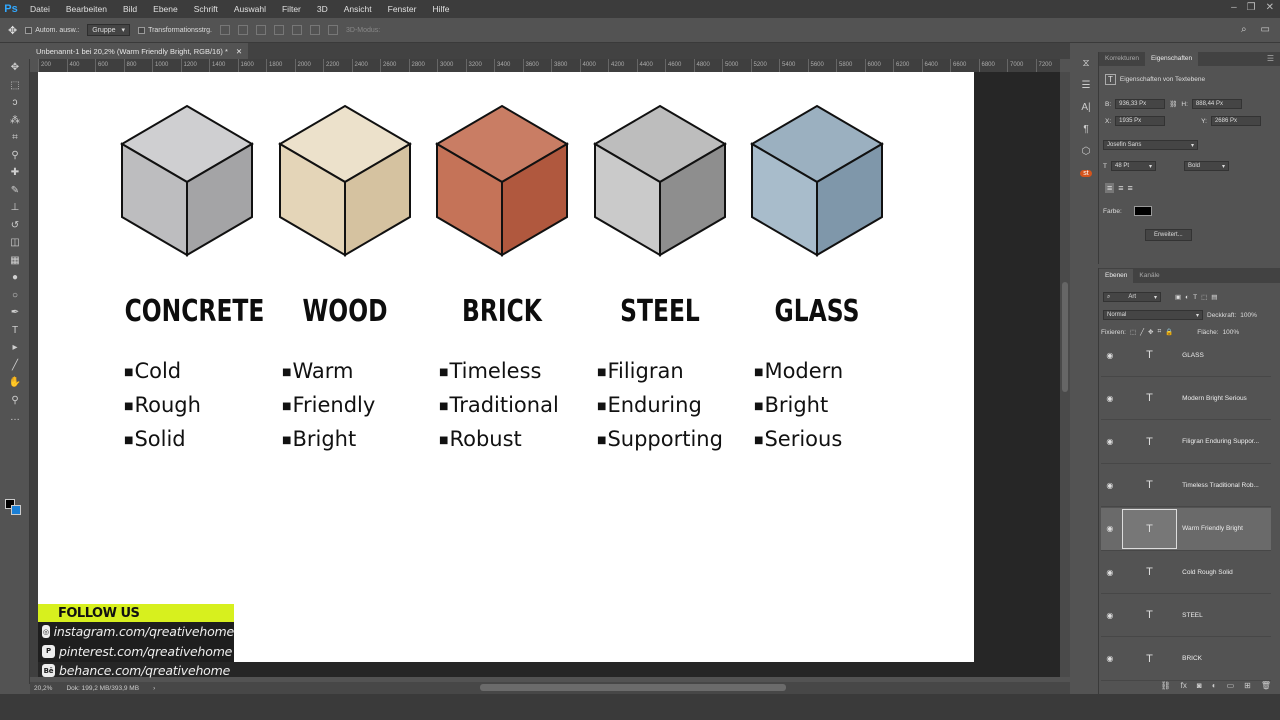 This screenshot has width=1280, height=720. Describe the element at coordinates (1199, 685) in the screenshot. I see `mask-icon: ◙` at that location.